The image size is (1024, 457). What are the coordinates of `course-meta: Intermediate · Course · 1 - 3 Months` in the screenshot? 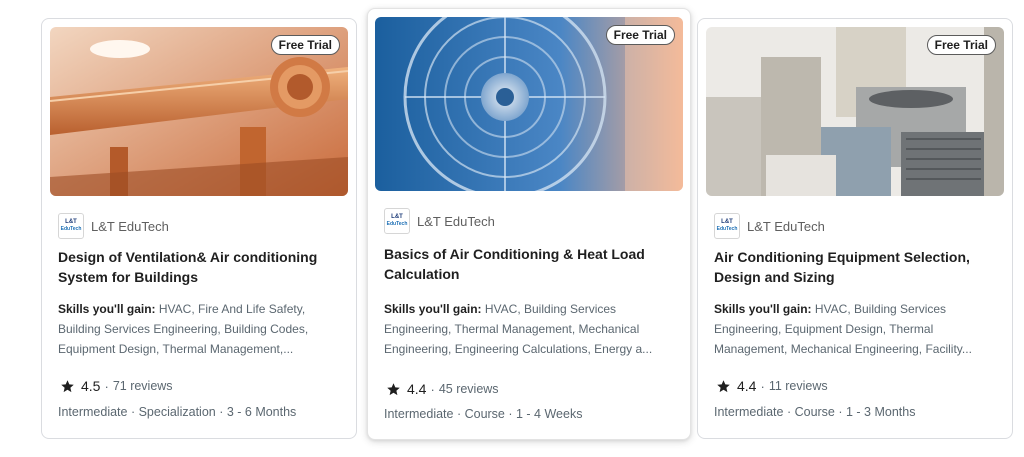 It's located at (815, 412).